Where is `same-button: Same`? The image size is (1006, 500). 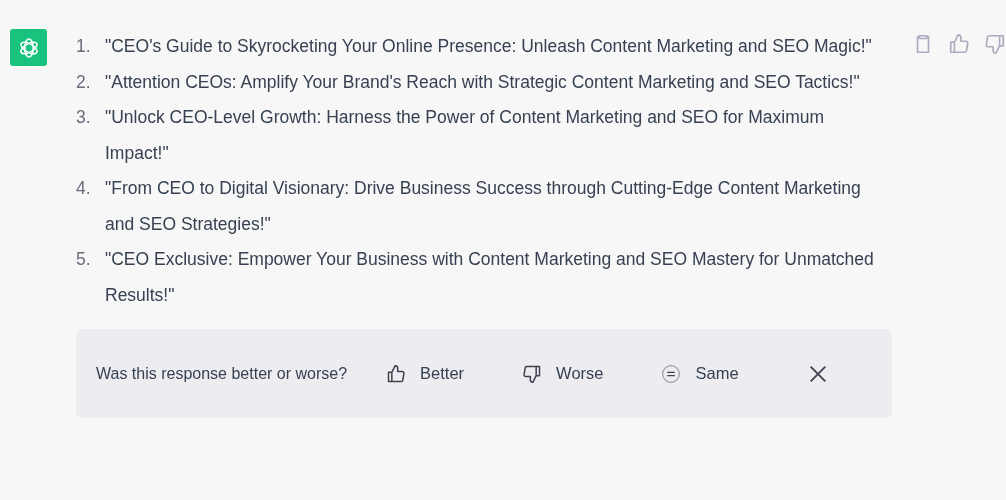 same-button: Same is located at coordinates (700, 373).